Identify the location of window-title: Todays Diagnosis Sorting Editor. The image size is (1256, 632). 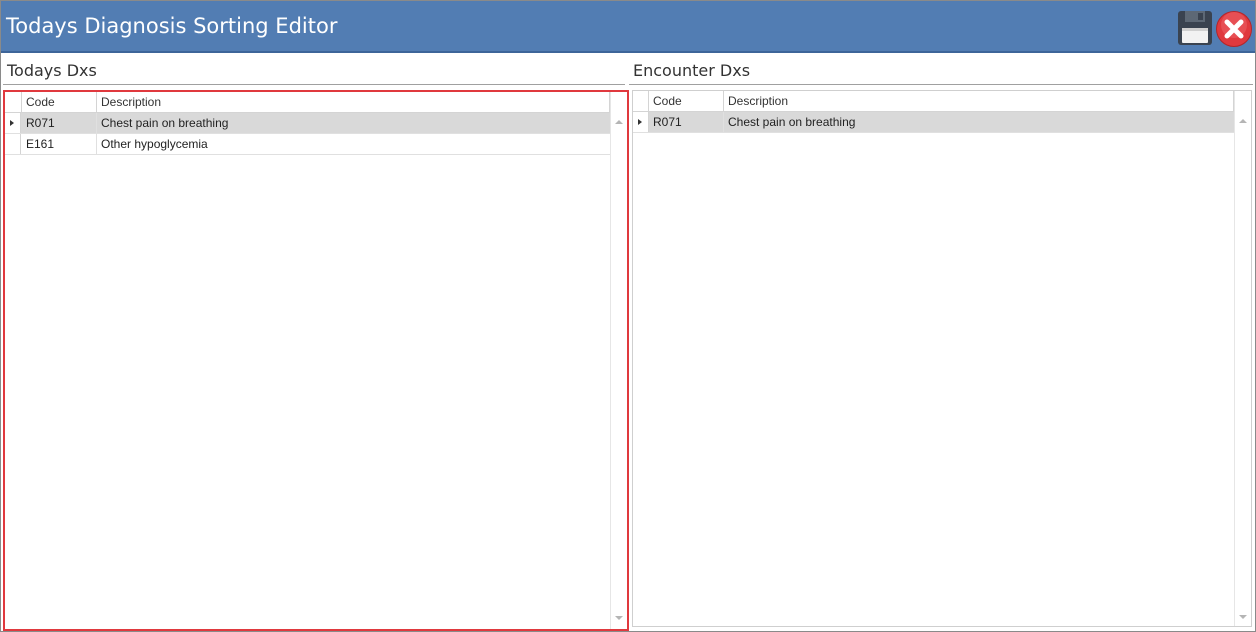
(172, 26).